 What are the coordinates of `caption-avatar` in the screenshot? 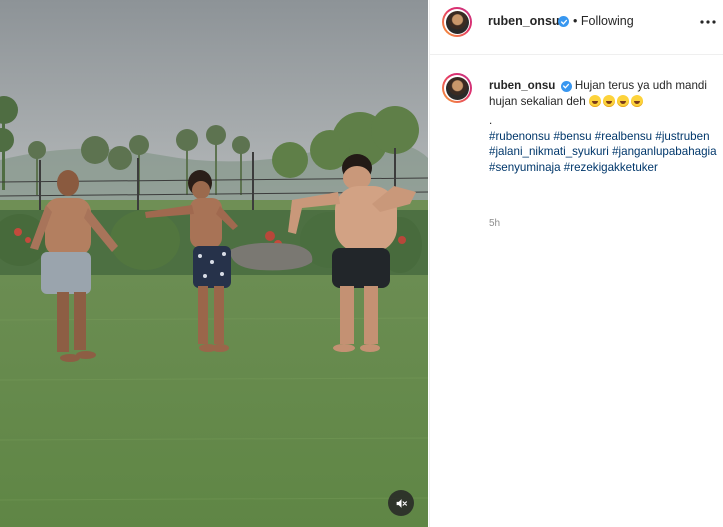 It's located at (457, 88).